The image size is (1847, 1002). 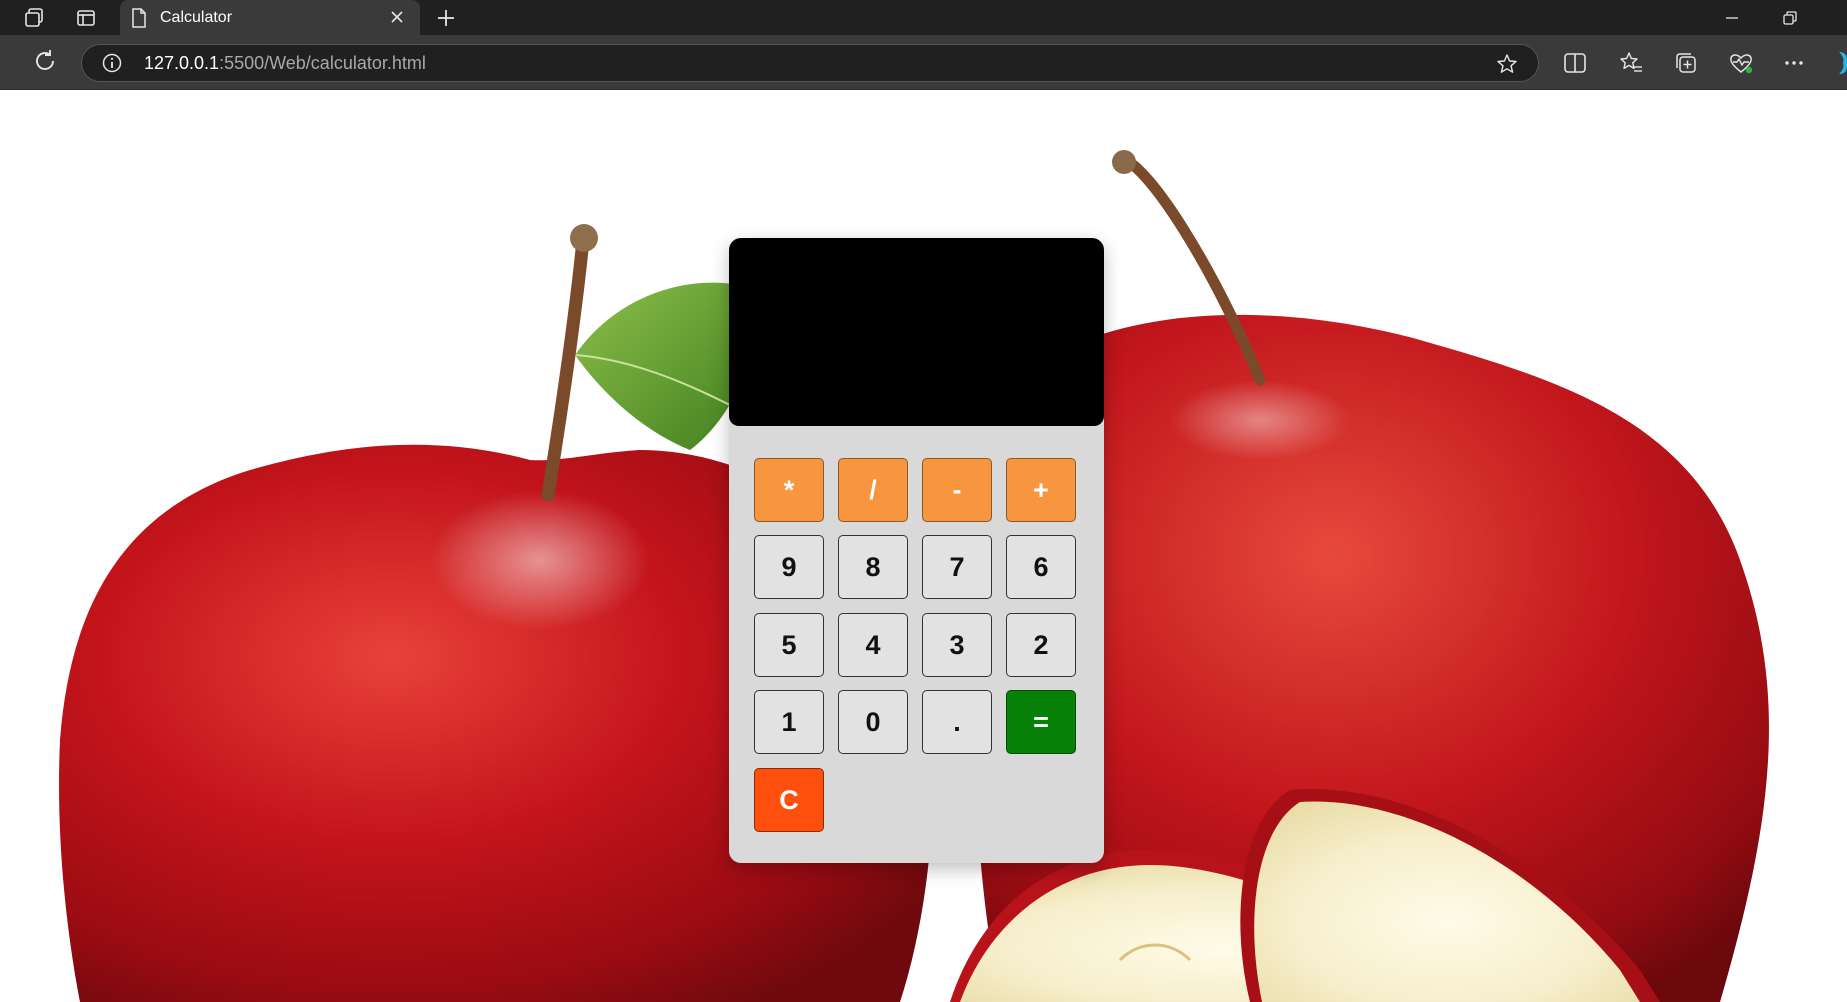 What do you see at coordinates (916, 332) in the screenshot?
I see `calculator-display` at bounding box center [916, 332].